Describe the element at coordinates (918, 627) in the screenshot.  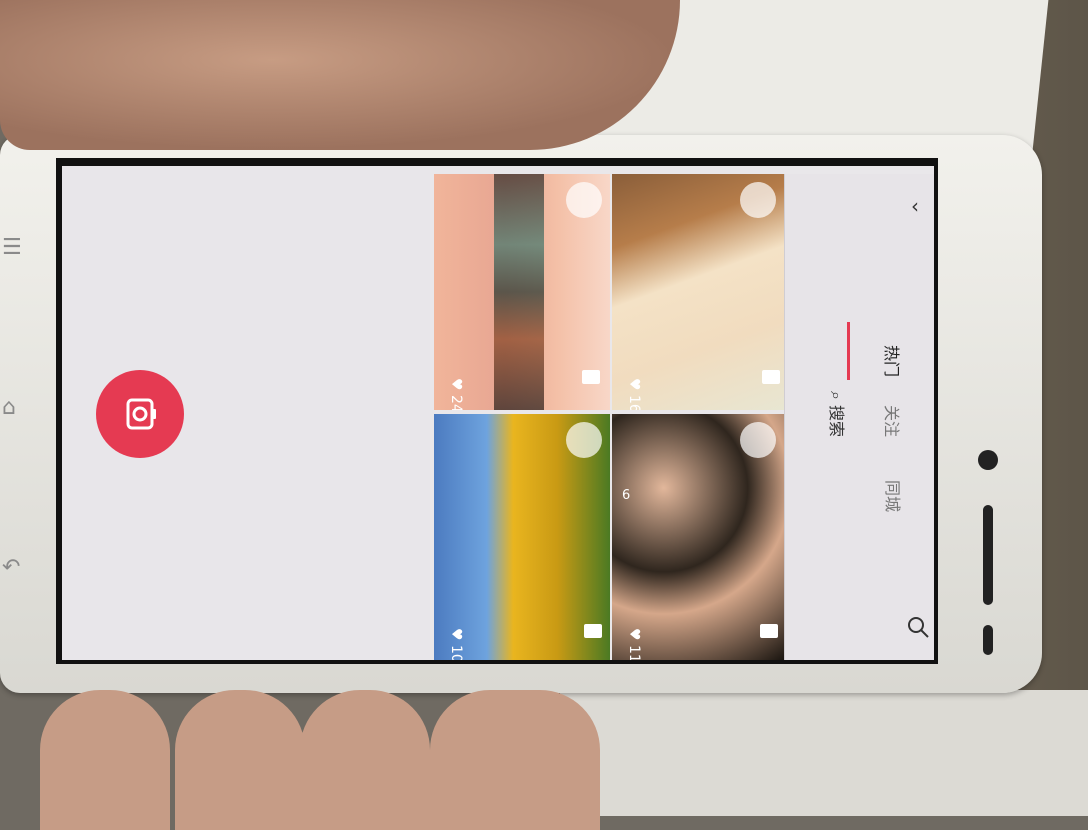
I see `search-icon` at that location.